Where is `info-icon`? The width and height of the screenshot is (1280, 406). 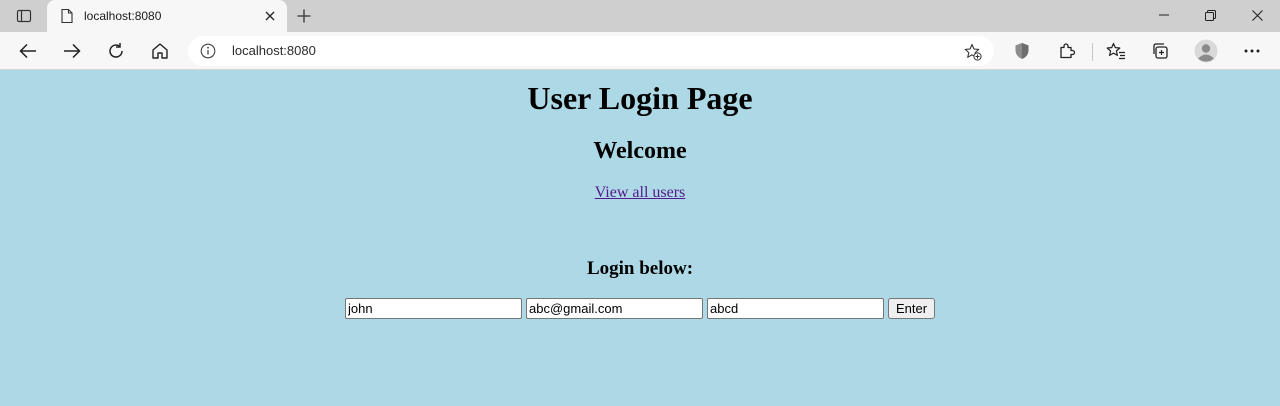 info-icon is located at coordinates (208, 51).